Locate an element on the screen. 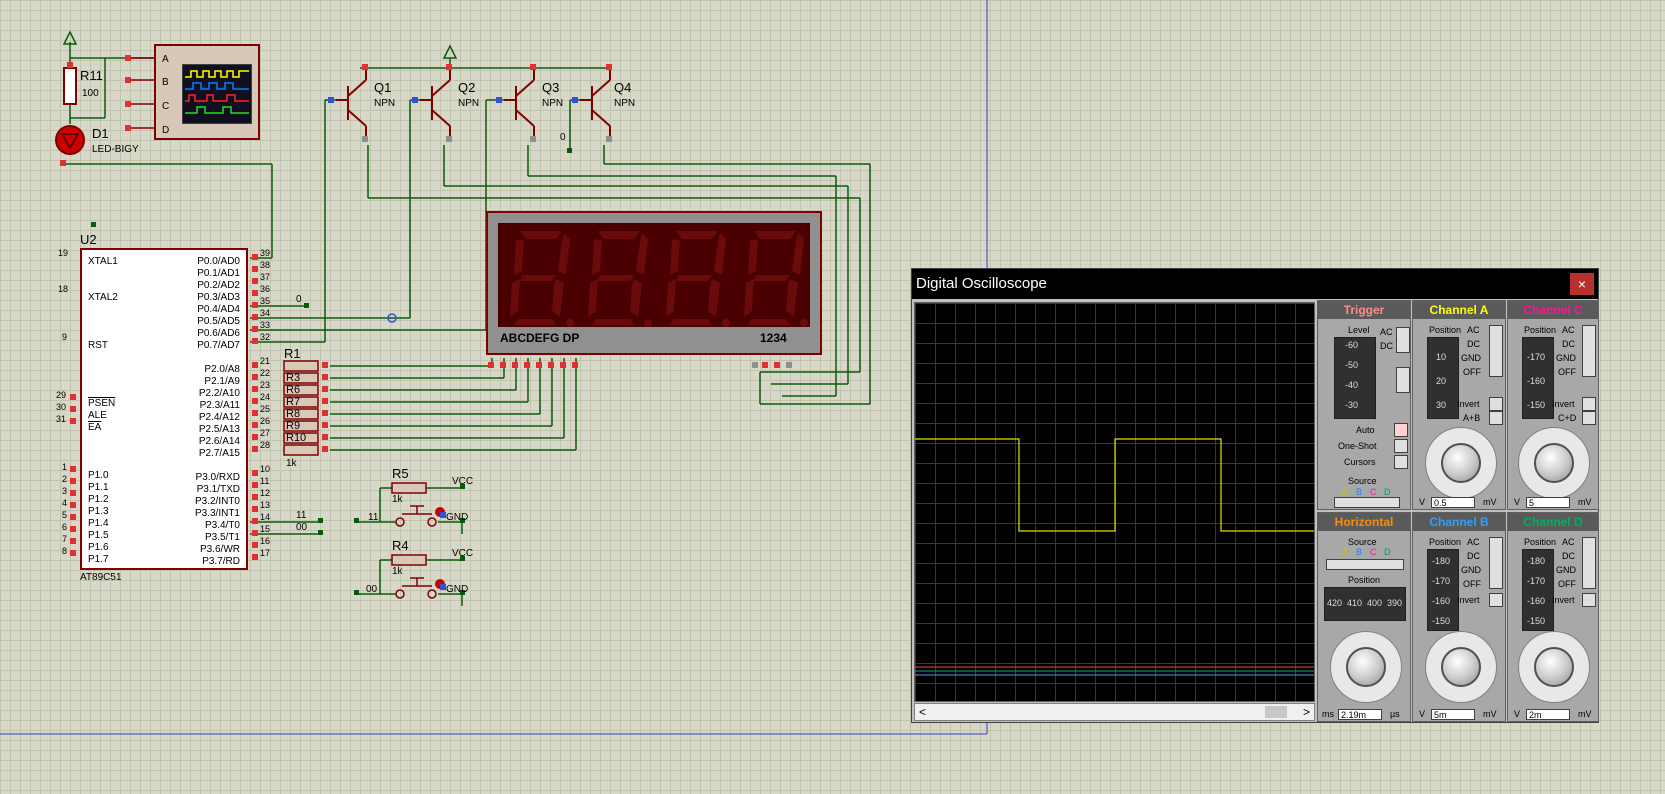  tick: -160 is located at coordinates (1536, 601).